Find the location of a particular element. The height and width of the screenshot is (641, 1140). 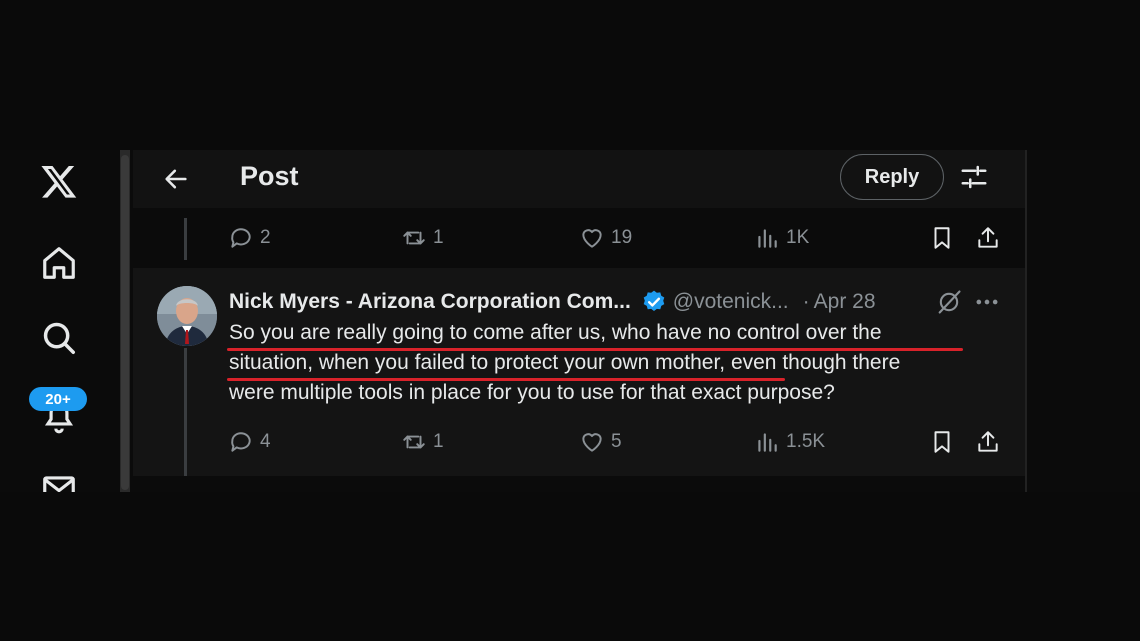

home-icon is located at coordinates (59, 263).